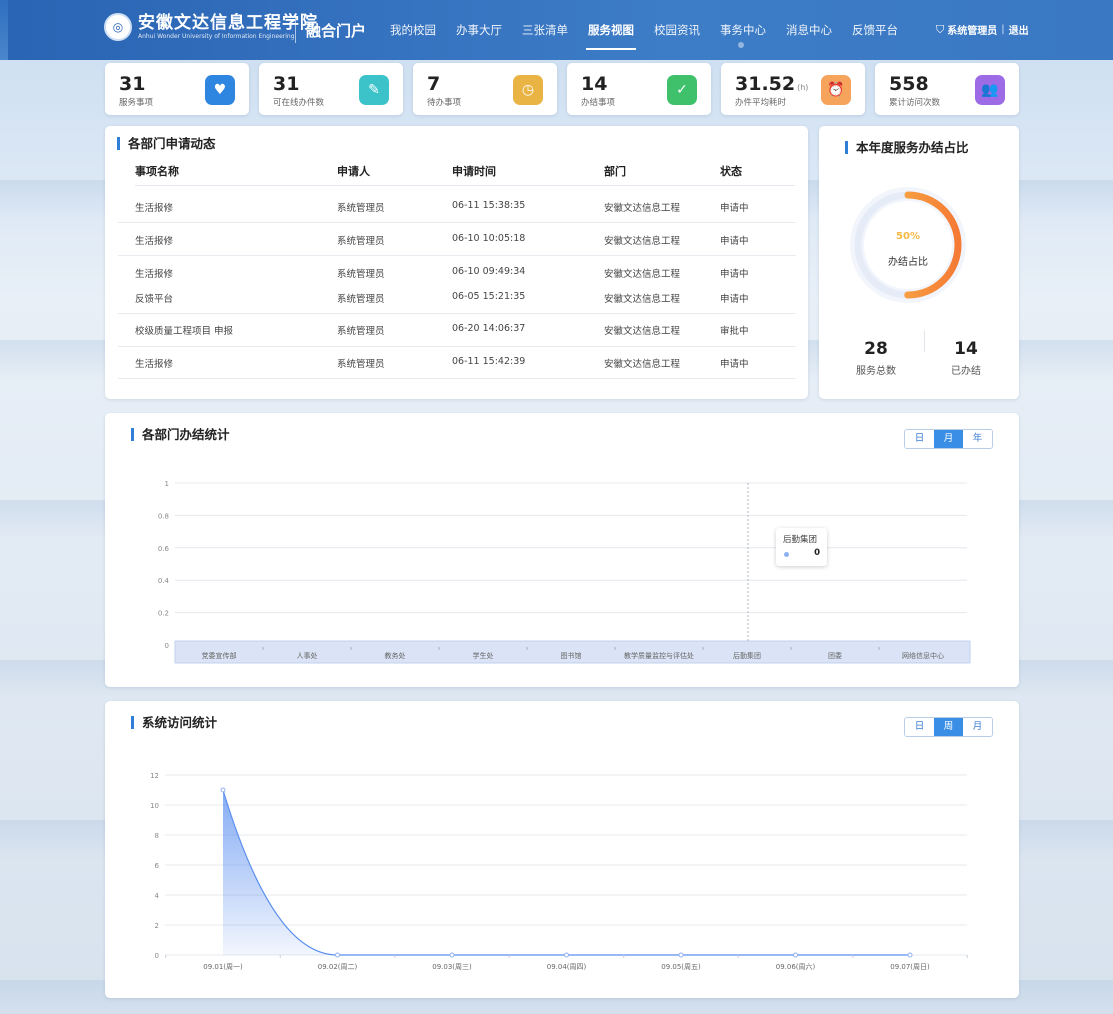 Image resolution: width=1113 pixels, height=1014 pixels. What do you see at coordinates (452, 967) in the screenshot?
I see `x-tick-label: 09.03(周三)` at bounding box center [452, 967].